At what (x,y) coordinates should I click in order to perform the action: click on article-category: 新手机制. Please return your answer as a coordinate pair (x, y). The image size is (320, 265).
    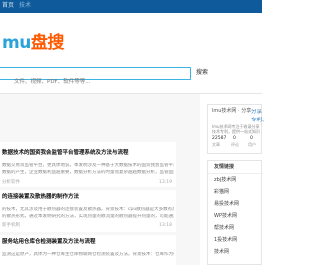
    Looking at the image, I should click on (11, 226).